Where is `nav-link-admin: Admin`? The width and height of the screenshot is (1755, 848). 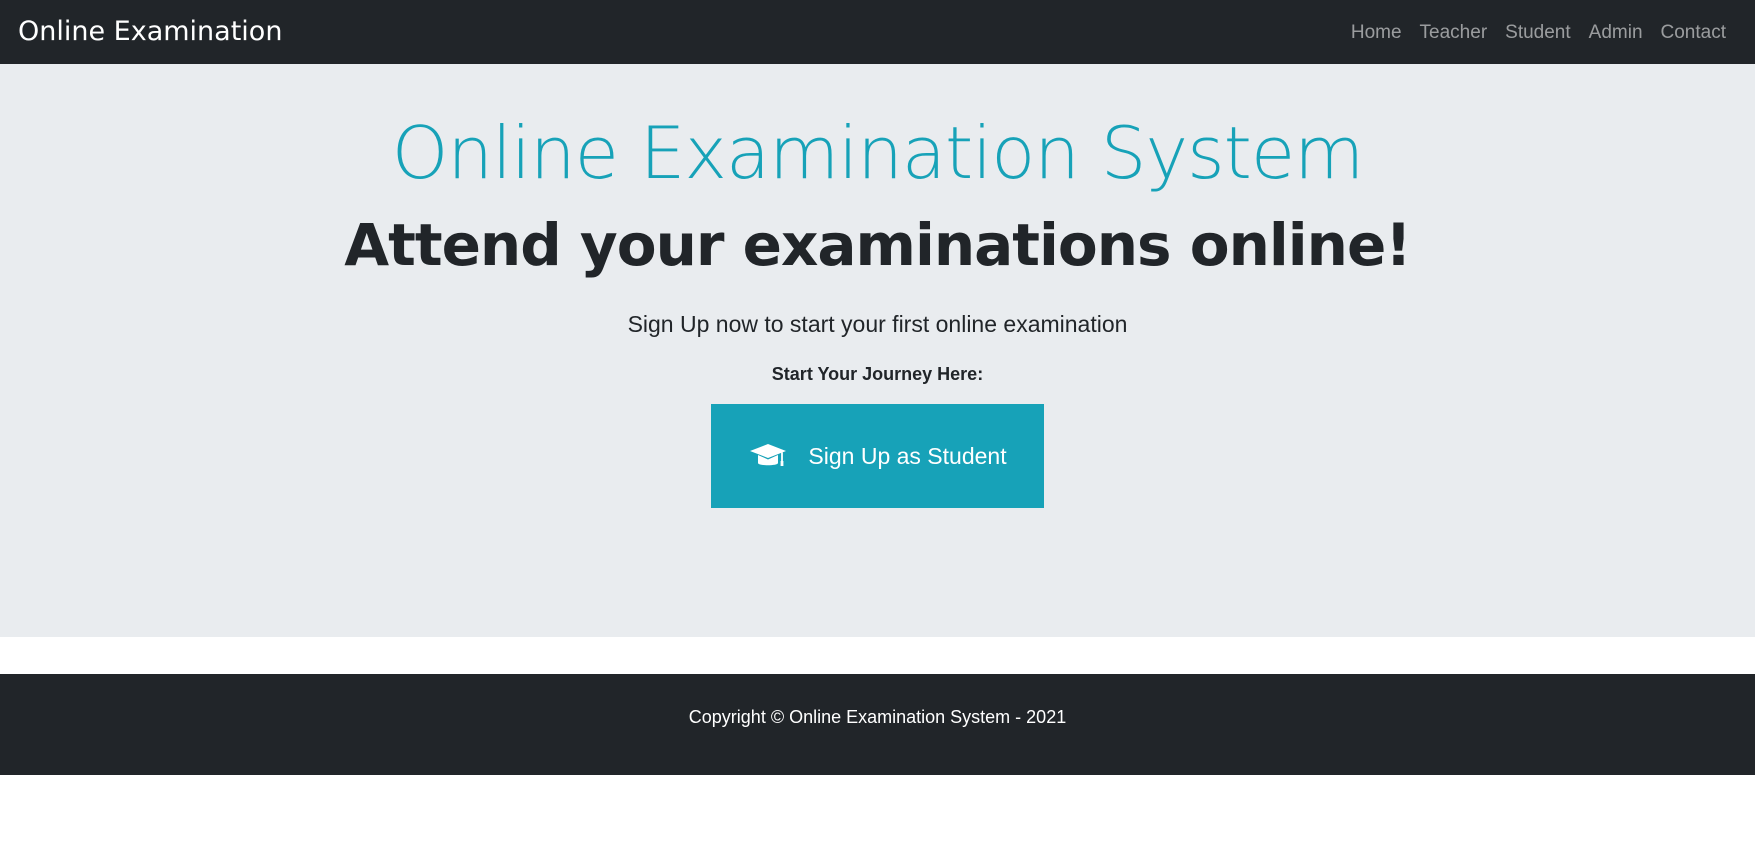 nav-link-admin: Admin is located at coordinates (1616, 33).